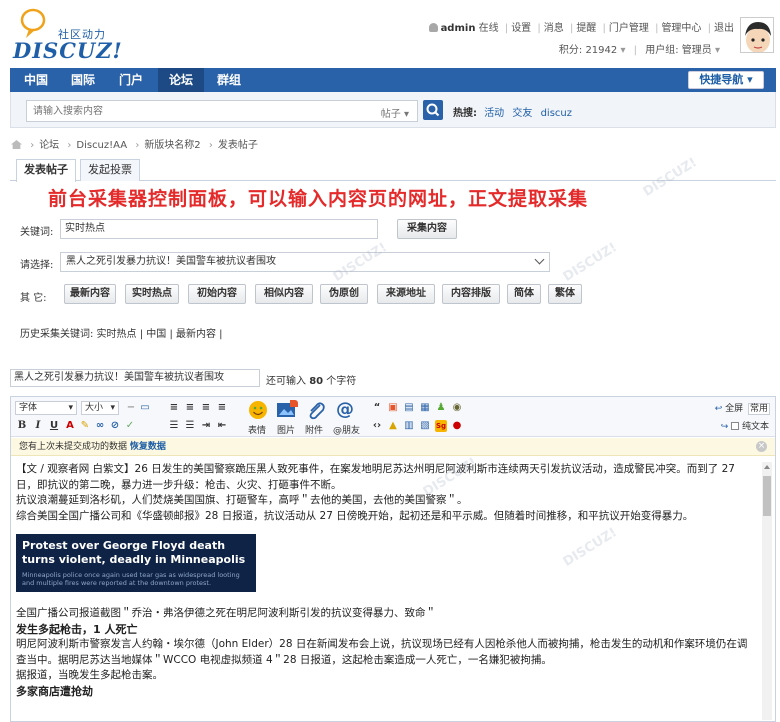 Image resolution: width=780 pixels, height=722 pixels. What do you see at coordinates (433, 110) in the screenshot?
I see `search-button` at bounding box center [433, 110].